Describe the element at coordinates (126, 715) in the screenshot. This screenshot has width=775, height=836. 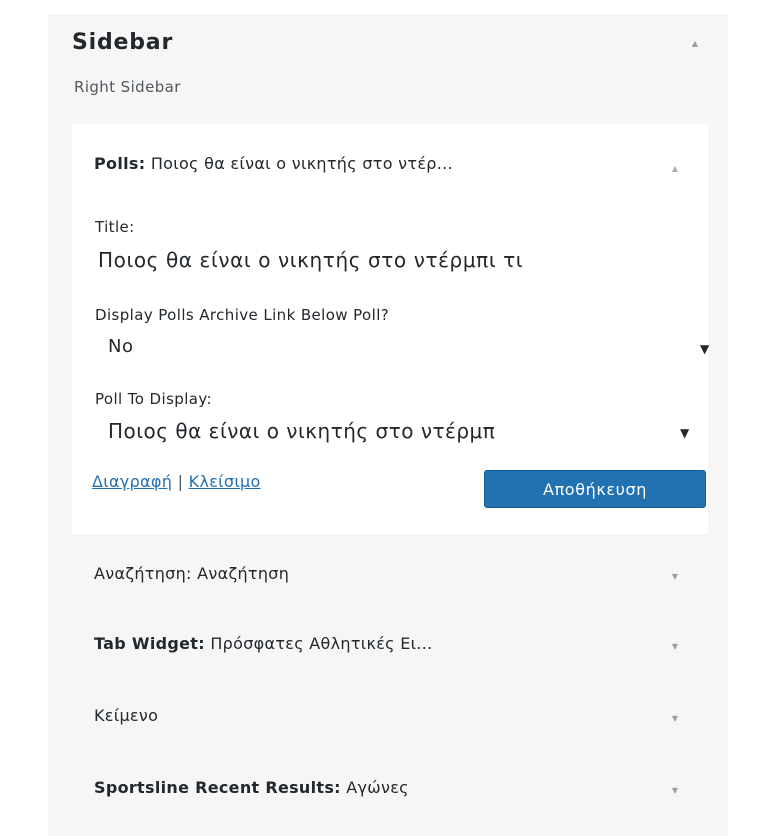
I see `widget-text-name: Κείμενο` at that location.